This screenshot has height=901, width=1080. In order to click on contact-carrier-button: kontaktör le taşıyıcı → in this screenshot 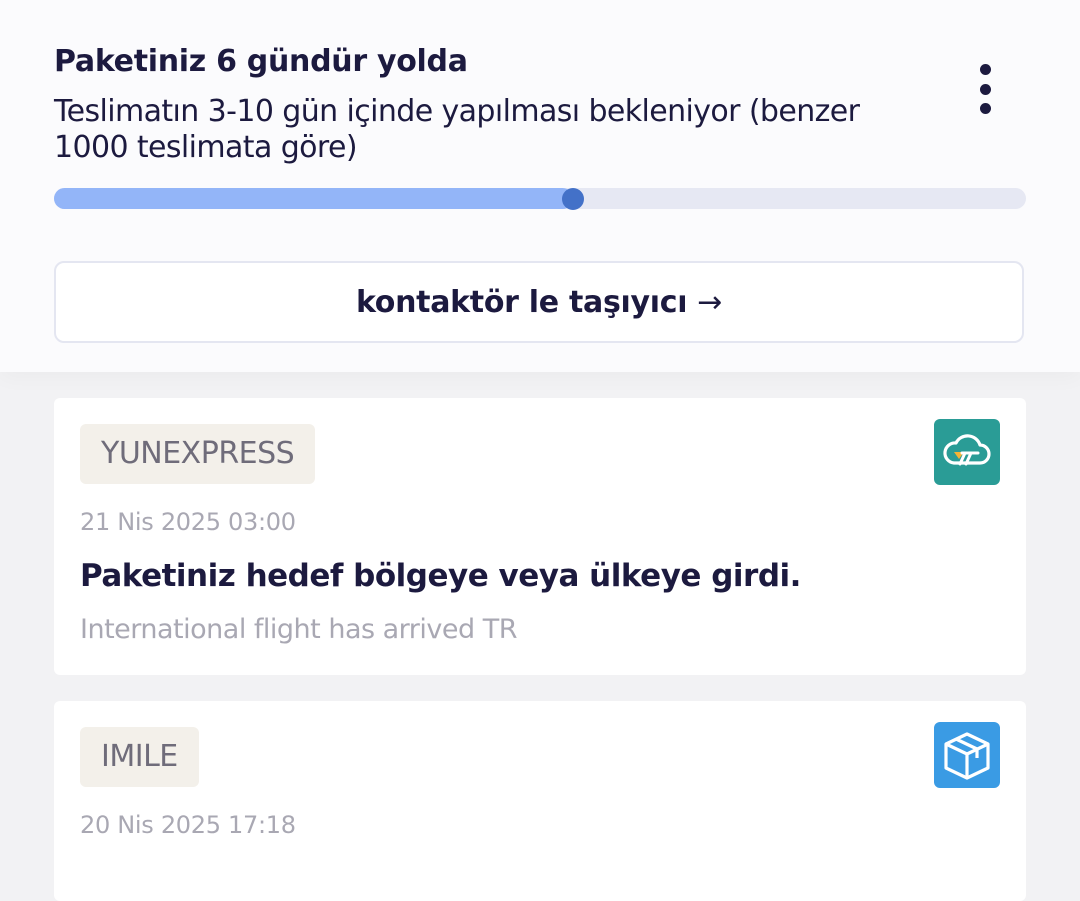, I will do `click(539, 302)`.